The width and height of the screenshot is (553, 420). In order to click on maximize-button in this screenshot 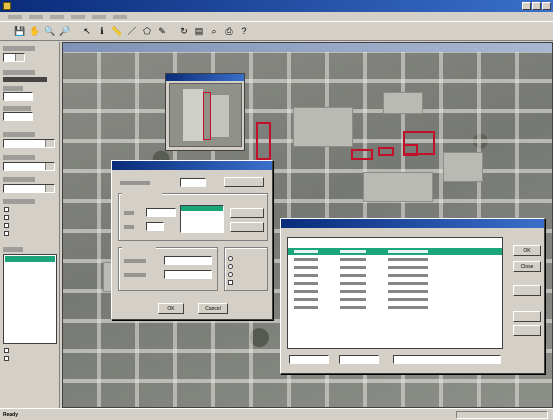, I will do `click(536, 6)`.